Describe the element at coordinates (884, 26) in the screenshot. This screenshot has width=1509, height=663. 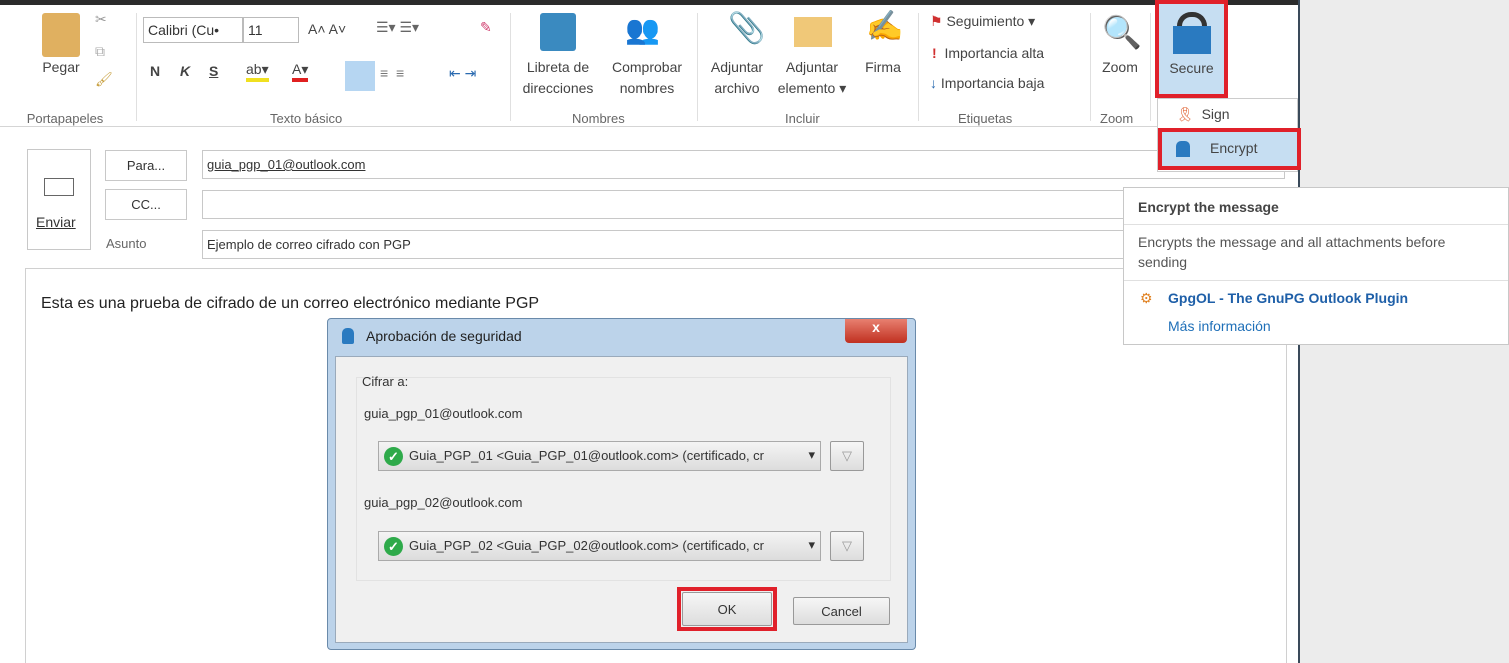
I see `signature-icon: ✍` at that location.